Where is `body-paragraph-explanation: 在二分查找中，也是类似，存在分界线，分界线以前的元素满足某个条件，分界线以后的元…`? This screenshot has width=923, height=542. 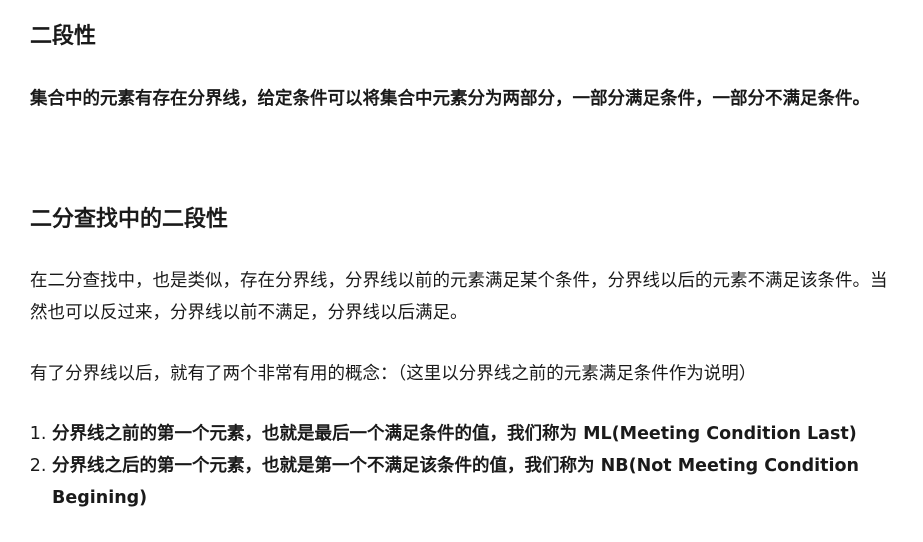 body-paragraph-explanation: 在二分查找中，也是类似，存在分界线，分界线以前的元素满足某个条件，分界线以后的元… is located at coordinates (459, 297).